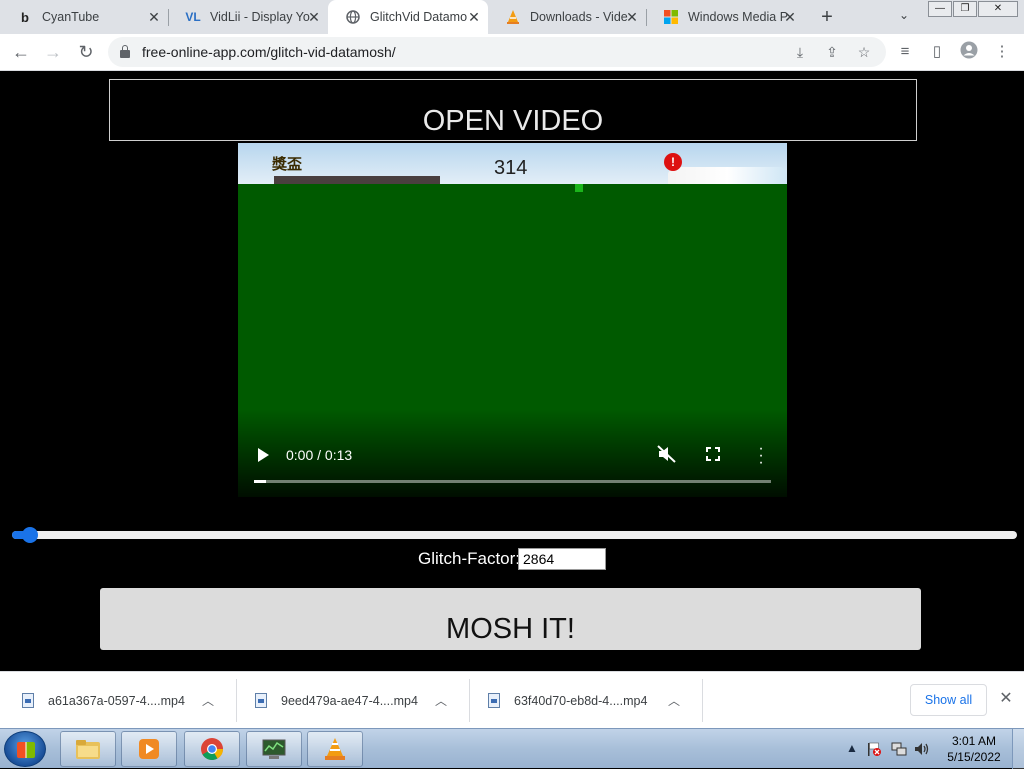  What do you see at coordinates (1006, 699) in the screenshot?
I see `close-download-bar-icon: ✕` at bounding box center [1006, 699].